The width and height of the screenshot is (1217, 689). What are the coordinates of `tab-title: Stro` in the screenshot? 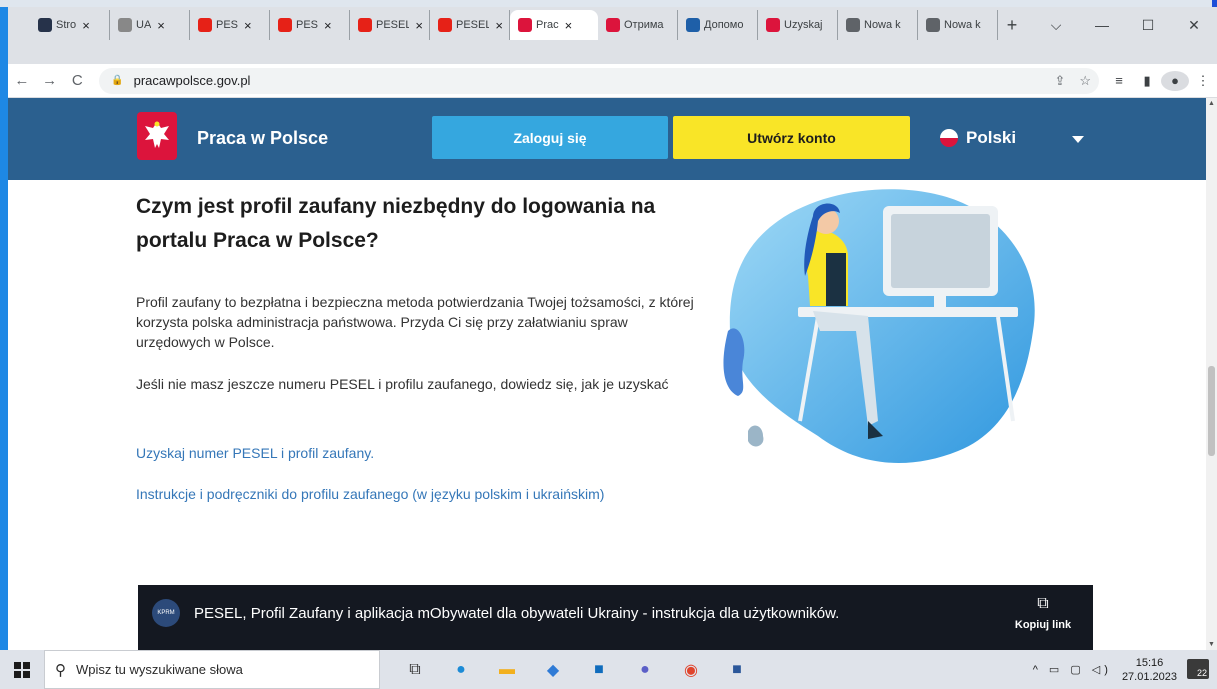 It's located at (66, 25).